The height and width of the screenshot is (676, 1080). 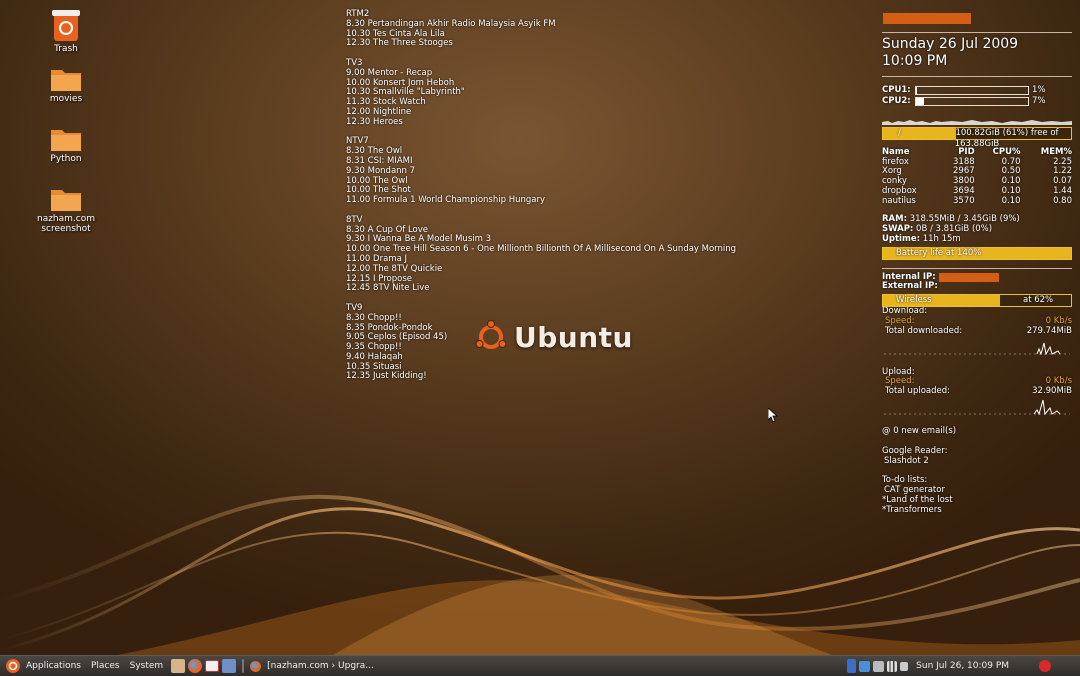 What do you see at coordinates (894, 219) in the screenshot?
I see `ram-label: RAM:` at bounding box center [894, 219].